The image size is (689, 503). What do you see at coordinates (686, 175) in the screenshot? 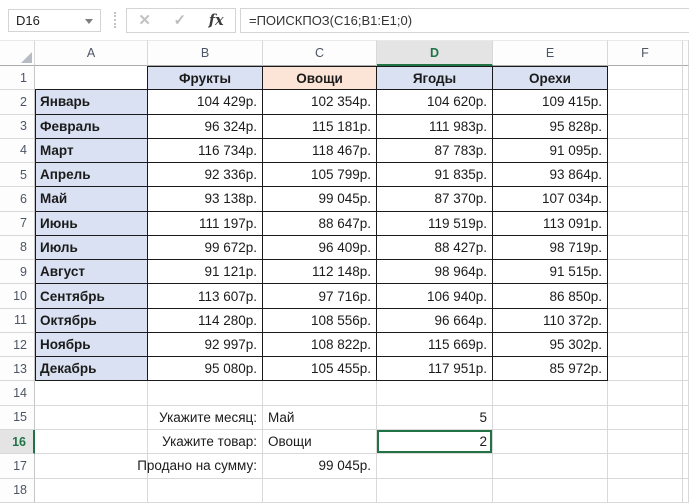
I see `cell-G5` at bounding box center [686, 175].